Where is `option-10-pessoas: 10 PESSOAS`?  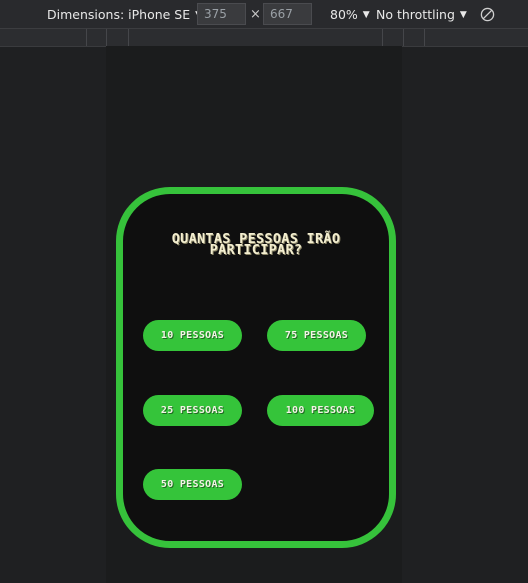
option-10-pessoas: 10 PESSOAS is located at coordinates (192, 335).